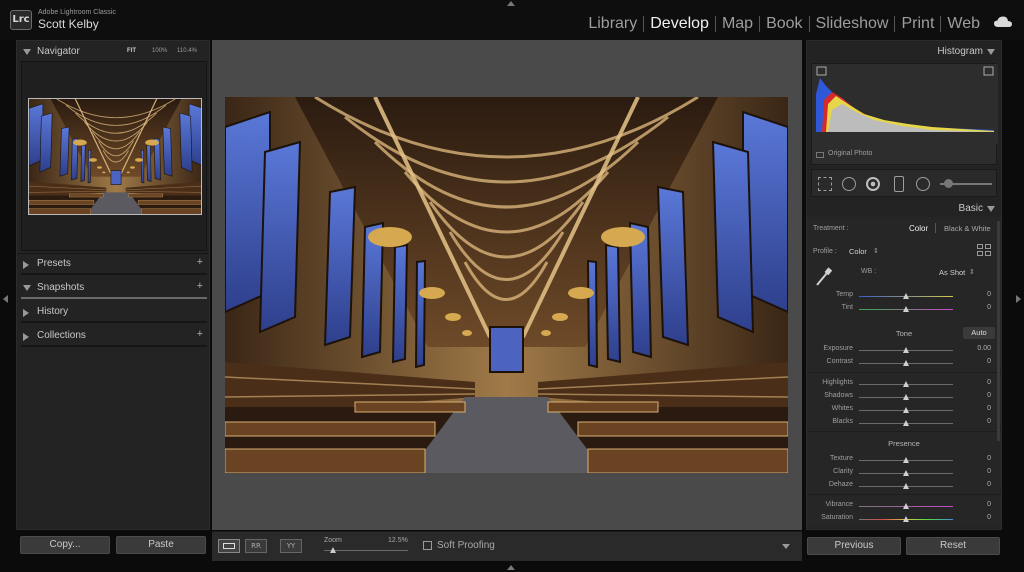  Describe the element at coordinates (917, 24) in the screenshot. I see `module-print: Print` at that location.